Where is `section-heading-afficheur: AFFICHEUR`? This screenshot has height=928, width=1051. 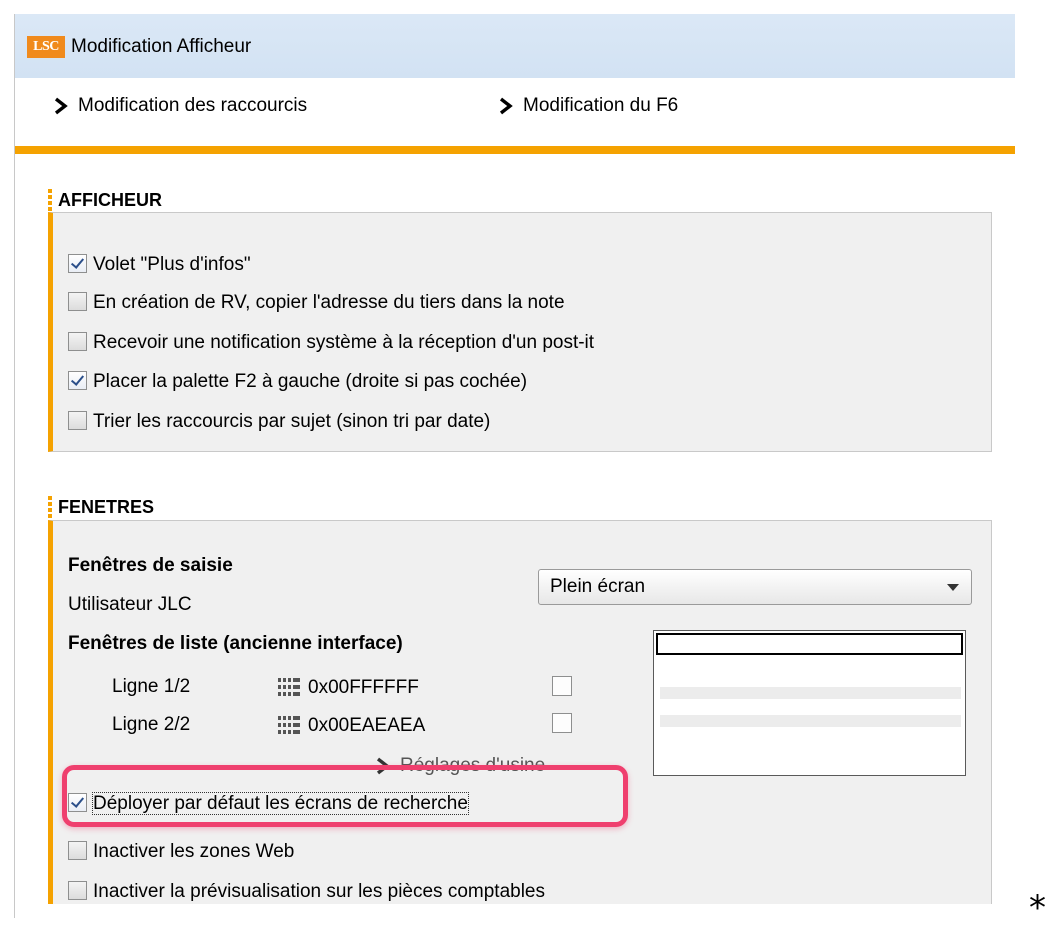 section-heading-afficheur: AFFICHEUR is located at coordinates (105, 200).